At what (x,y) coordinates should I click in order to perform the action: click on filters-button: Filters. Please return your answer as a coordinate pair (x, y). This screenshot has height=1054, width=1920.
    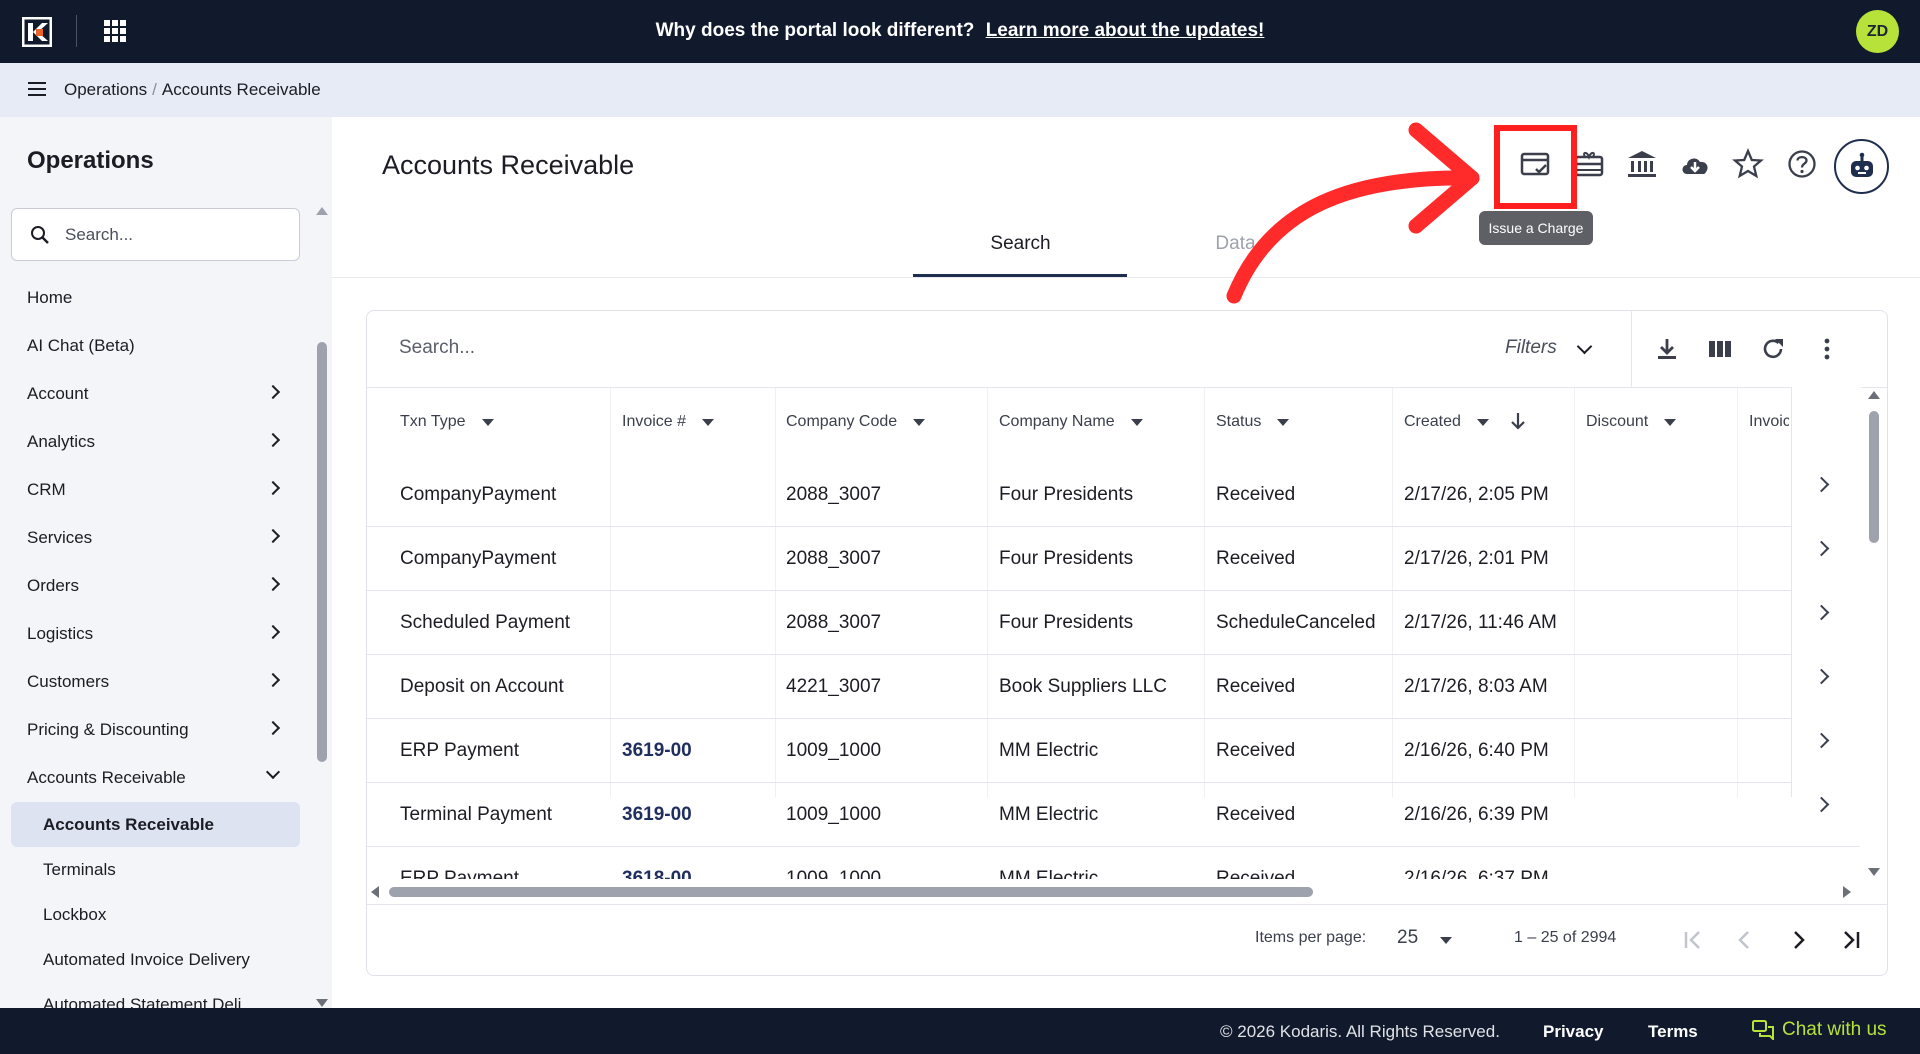
    Looking at the image, I should click on (1531, 348).